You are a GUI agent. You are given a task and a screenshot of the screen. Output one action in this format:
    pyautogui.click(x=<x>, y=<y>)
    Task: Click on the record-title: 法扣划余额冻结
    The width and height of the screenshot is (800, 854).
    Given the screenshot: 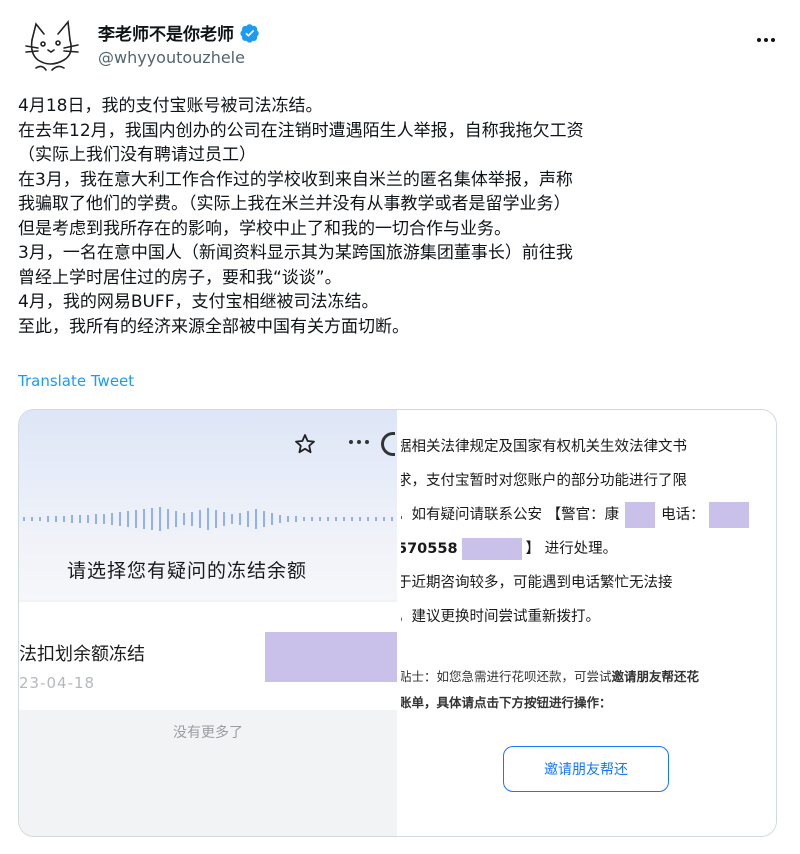 What is the action you would take?
    pyautogui.click(x=82, y=654)
    